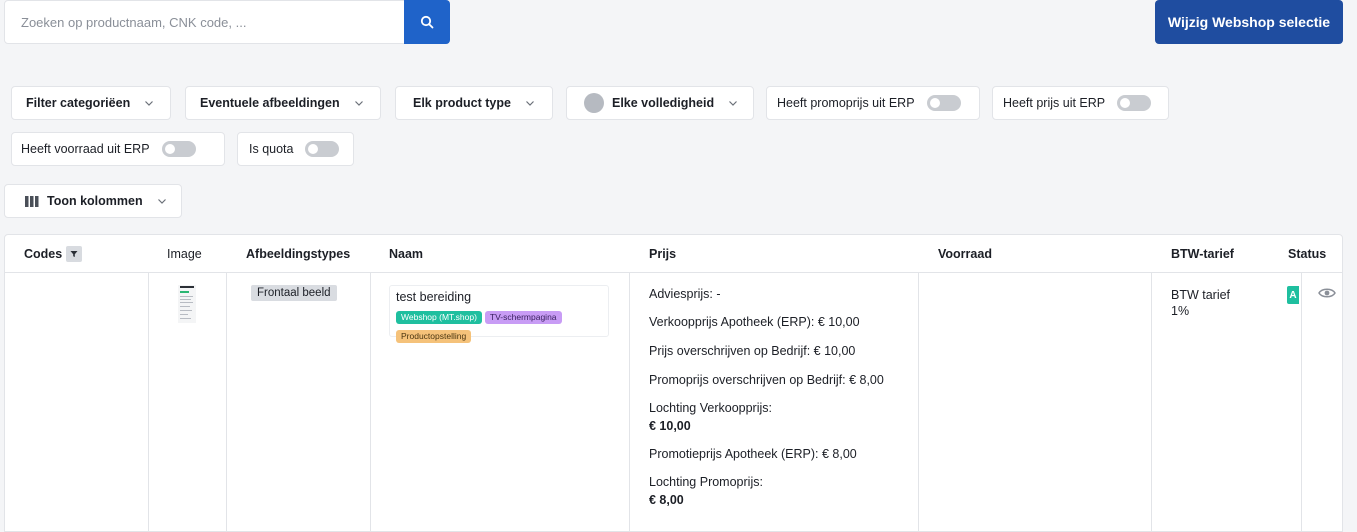 The height and width of the screenshot is (532, 1357). What do you see at coordinates (670, 426) in the screenshot?
I see `lochting-sell-price-value: € 10,00` at bounding box center [670, 426].